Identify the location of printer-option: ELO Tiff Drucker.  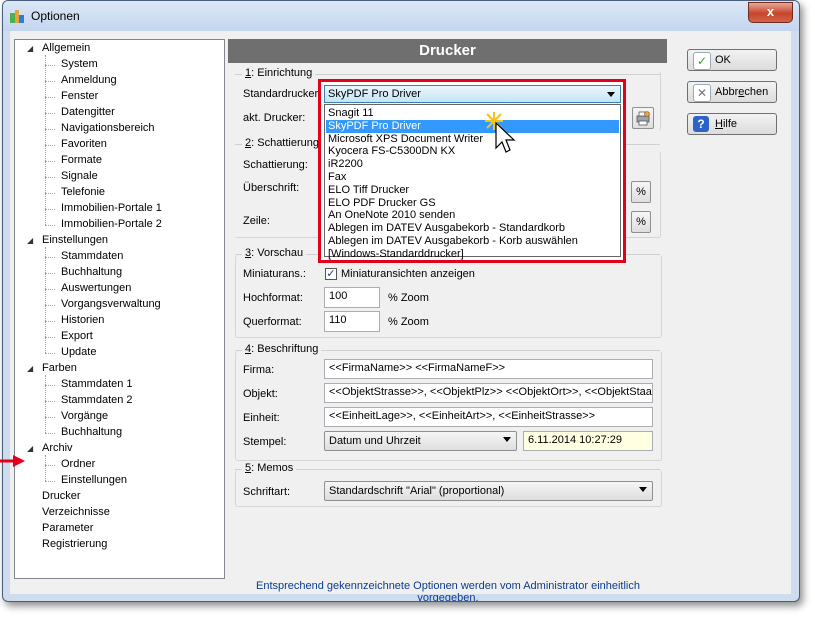
(472, 190).